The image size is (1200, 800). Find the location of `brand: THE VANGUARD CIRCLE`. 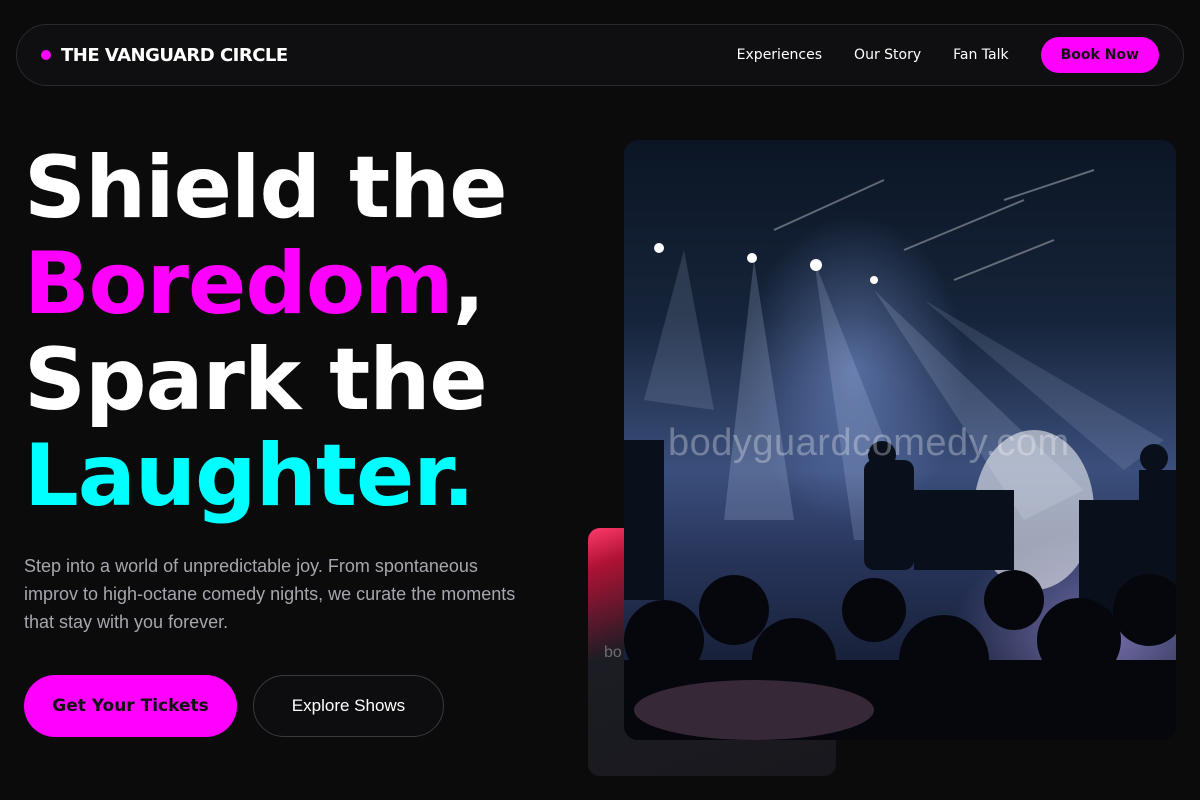

brand: THE VANGUARD CIRCLE is located at coordinates (164, 55).